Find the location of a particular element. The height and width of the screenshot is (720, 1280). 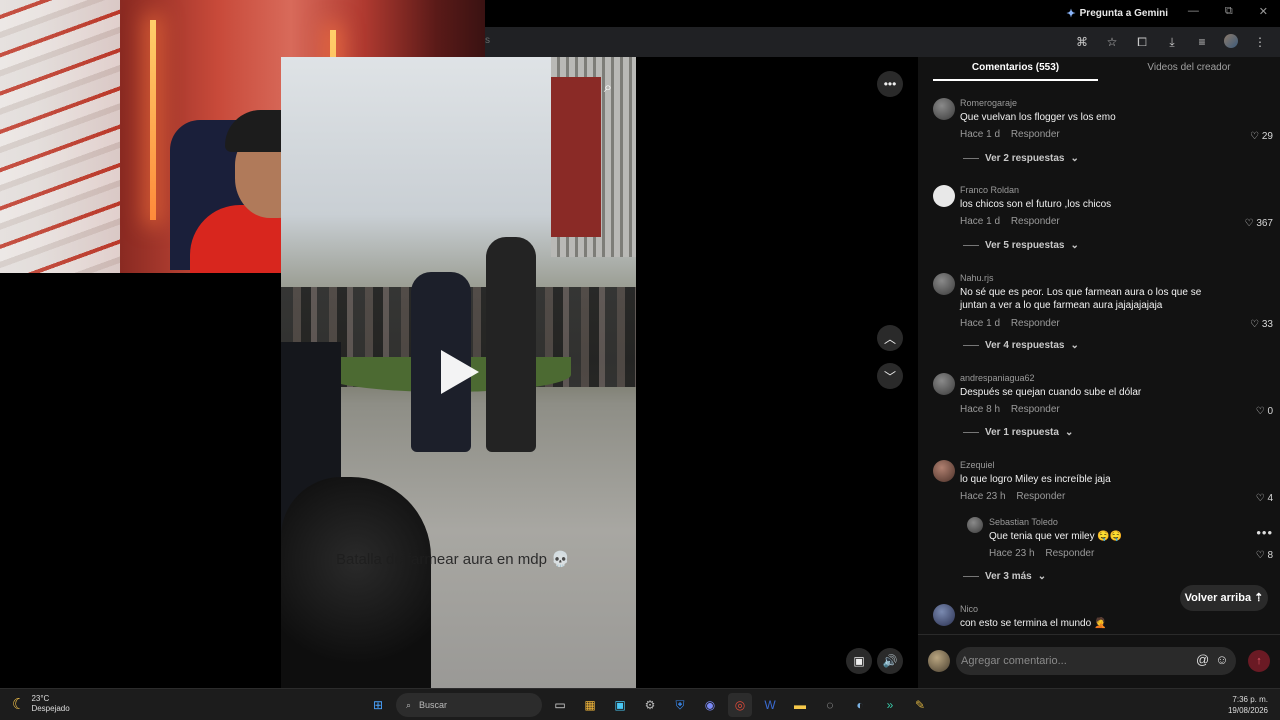

next-video-button: ﹀ is located at coordinates (890, 376).